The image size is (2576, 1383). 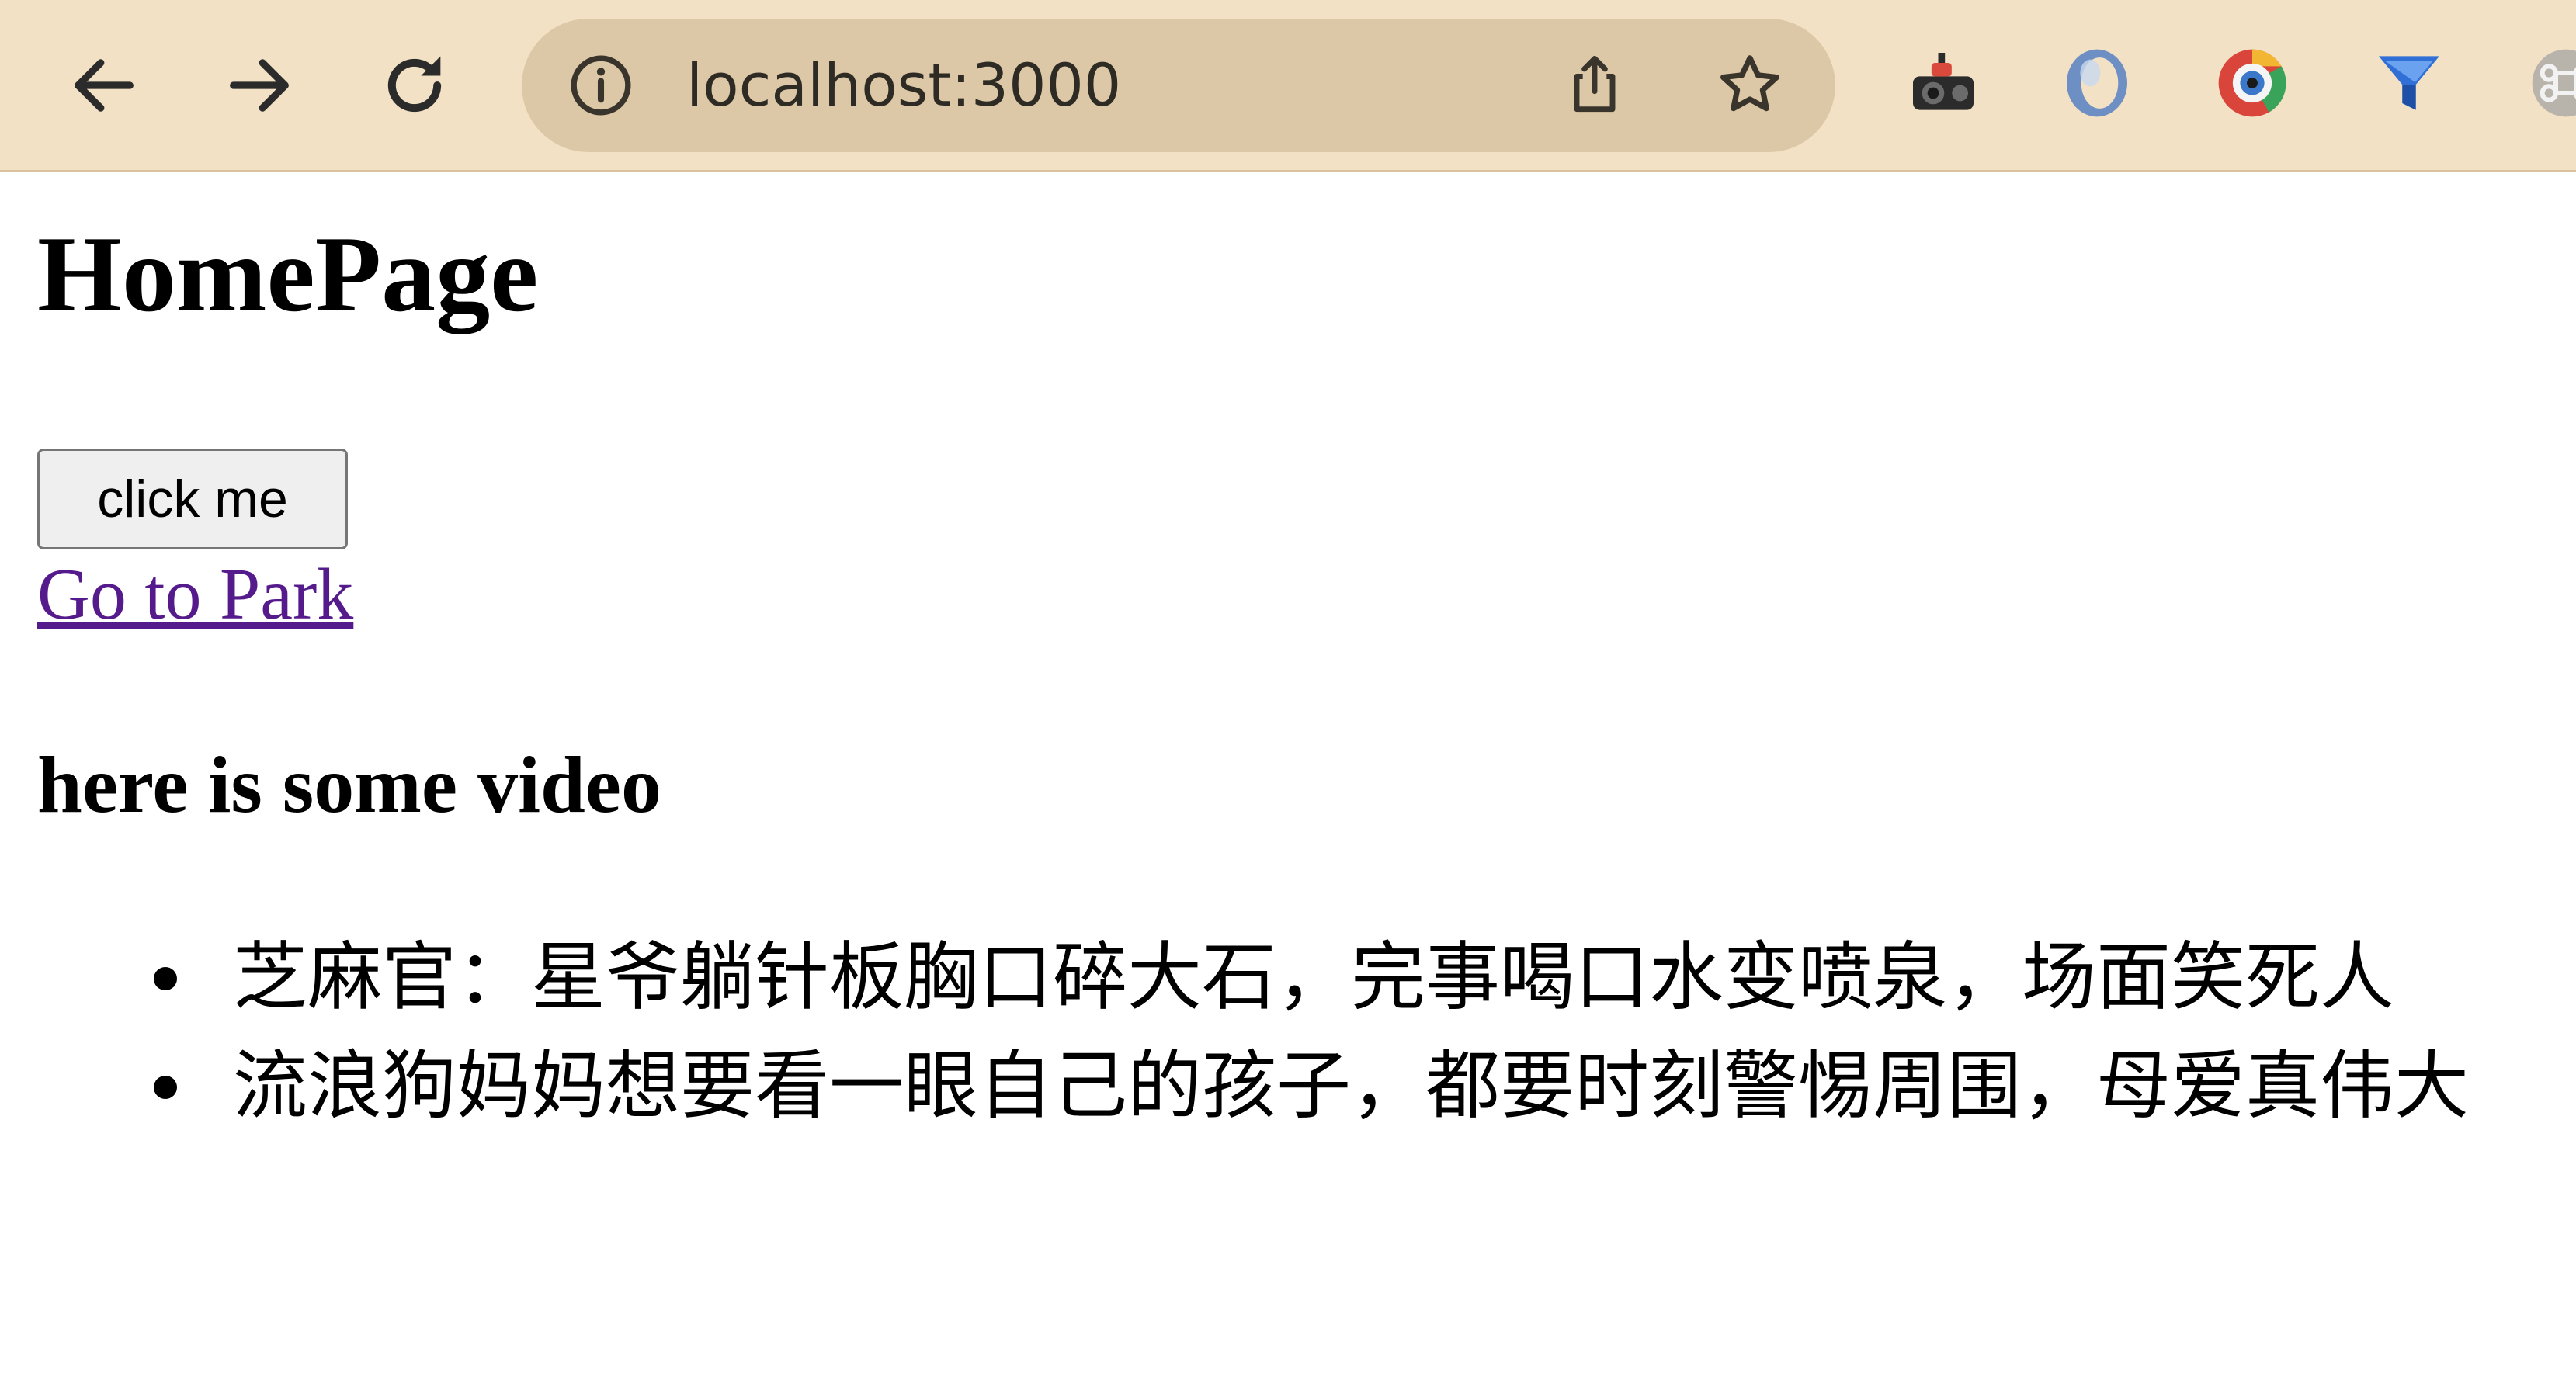 I want to click on video-title: 芝麻官：星爷躺针板胸口碎大石，完事喝口水变喷泉，场面笑死人, so click(x=1313, y=977).